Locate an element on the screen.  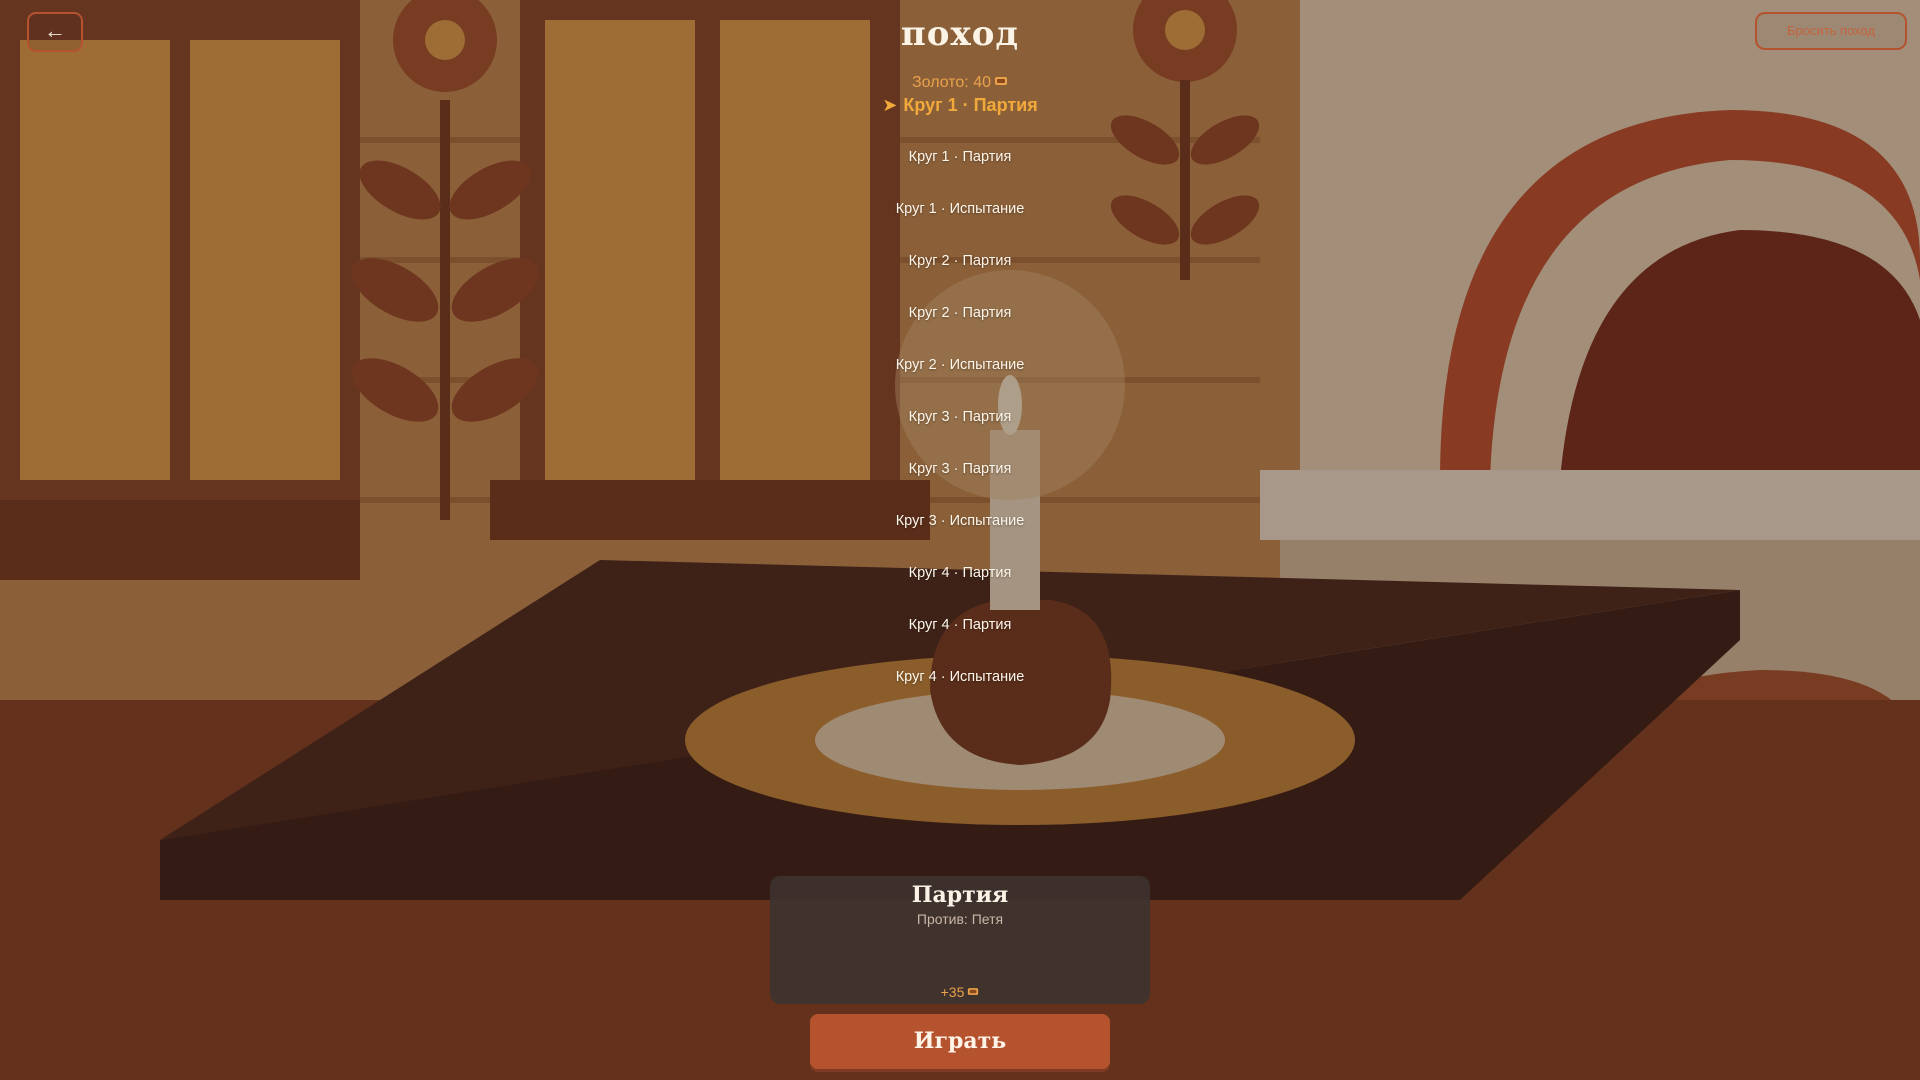
stage-item: Круг 1 · Партия is located at coordinates (960, 173).